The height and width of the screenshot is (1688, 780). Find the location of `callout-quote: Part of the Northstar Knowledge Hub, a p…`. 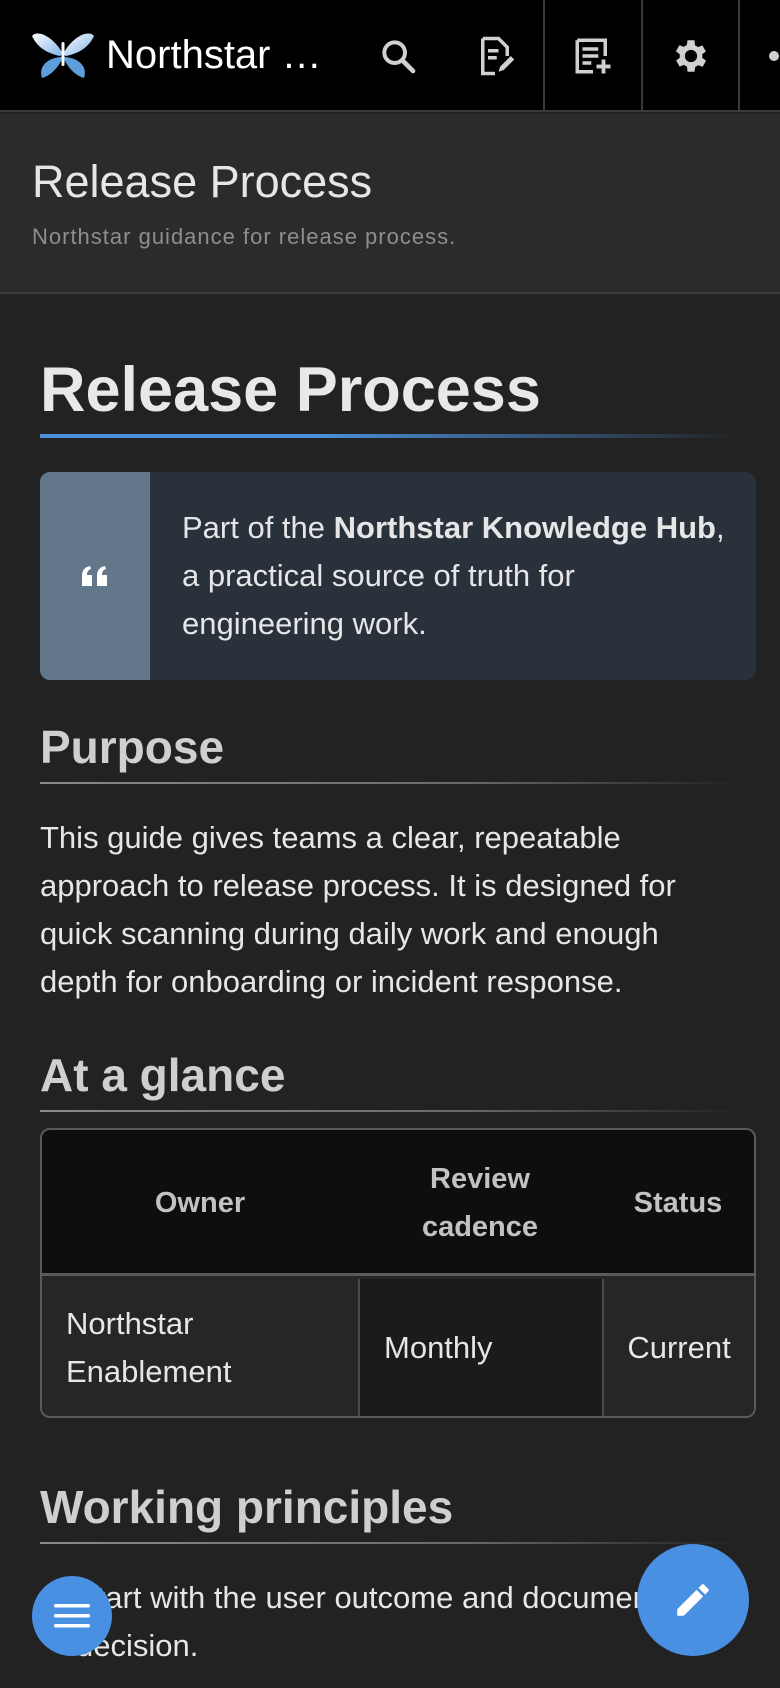

callout-quote: Part of the Northstar Knowledge Hub, a p… is located at coordinates (398, 576).